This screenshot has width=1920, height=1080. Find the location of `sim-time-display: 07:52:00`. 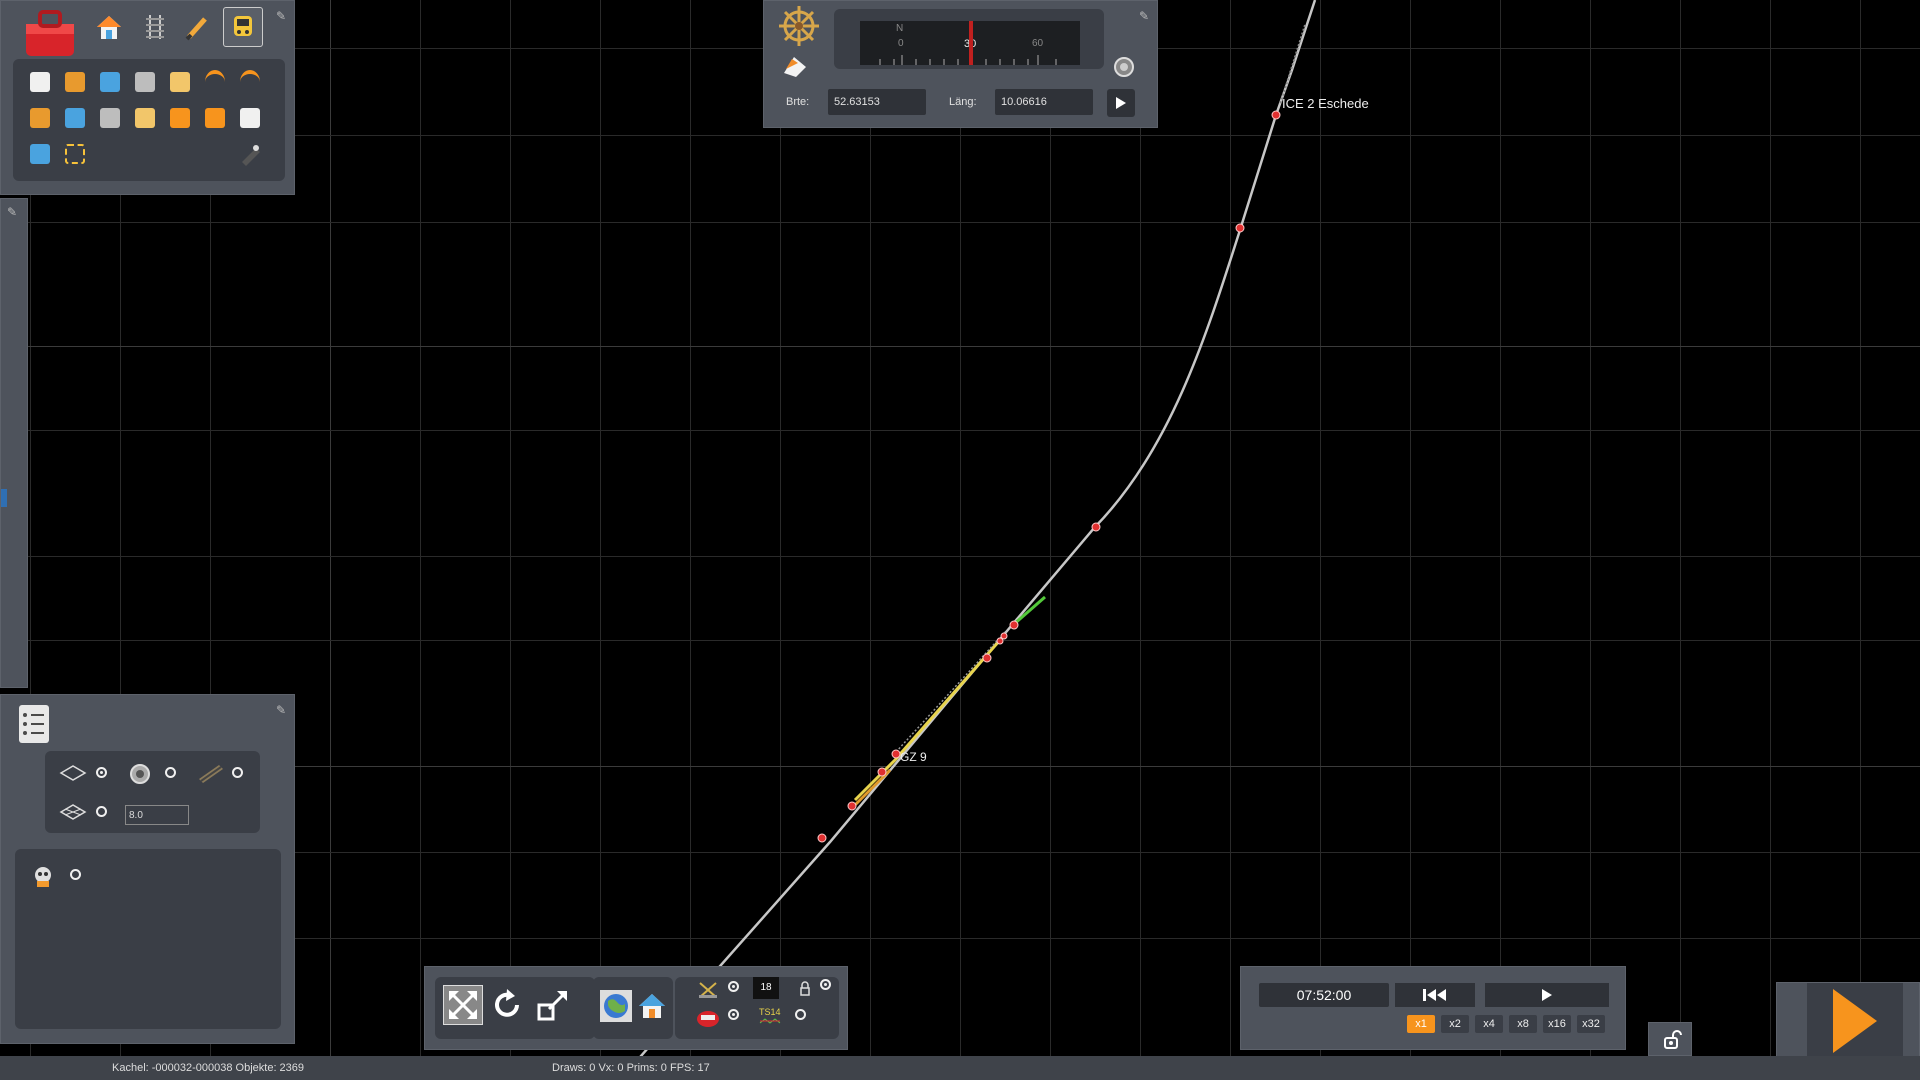

sim-time-display: 07:52:00 is located at coordinates (1324, 995).